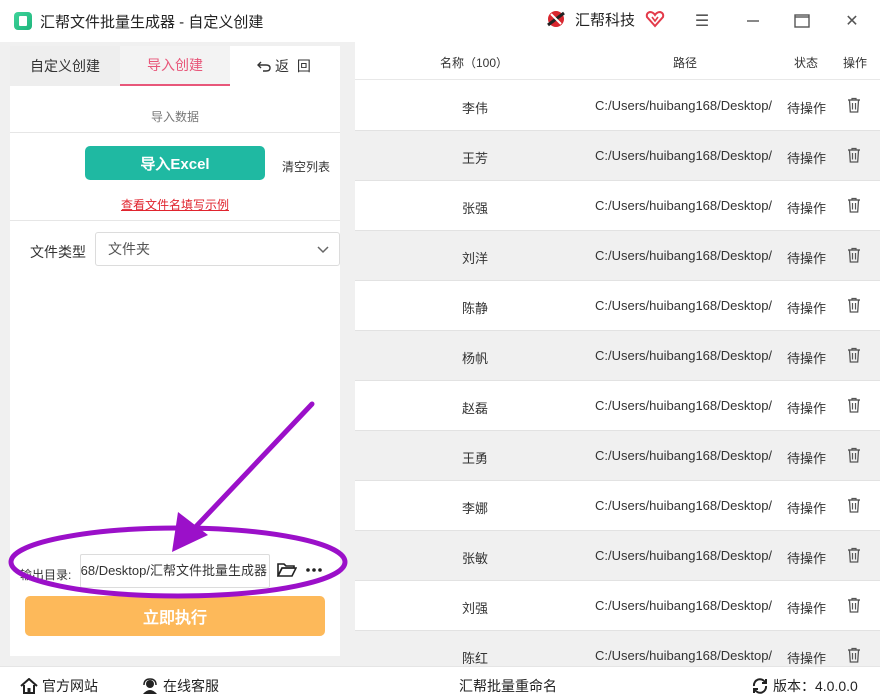 This screenshot has height=700, width=880. I want to click on brand-name: 汇帮科技, so click(605, 20).